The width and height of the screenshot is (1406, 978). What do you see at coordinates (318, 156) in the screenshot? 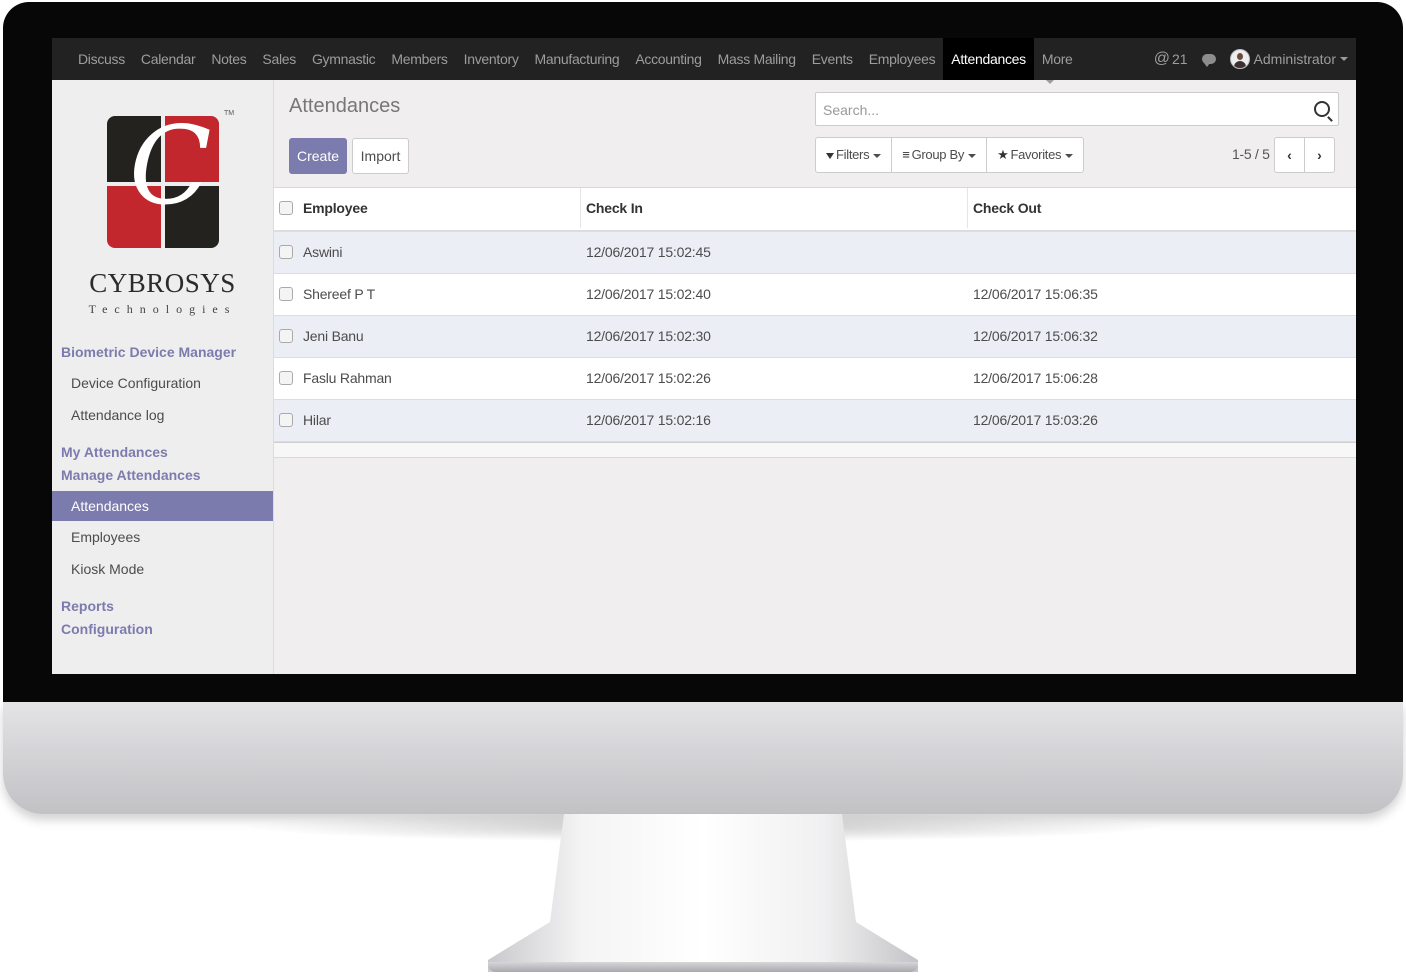
I see `create-button: Create` at bounding box center [318, 156].